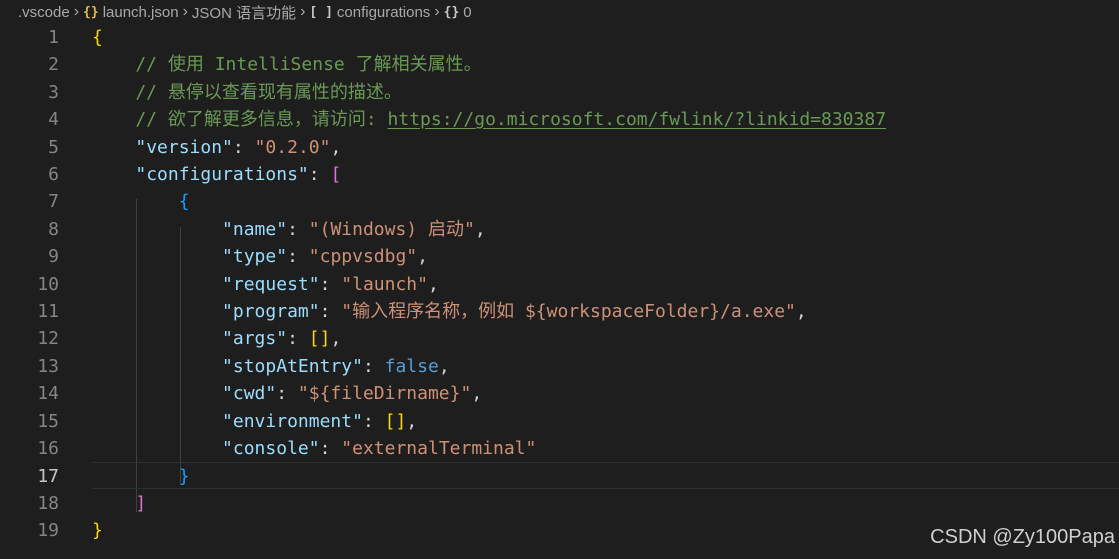 The height and width of the screenshot is (559, 1119). Describe the element at coordinates (53, 120) in the screenshot. I see `line-number: 4` at that location.